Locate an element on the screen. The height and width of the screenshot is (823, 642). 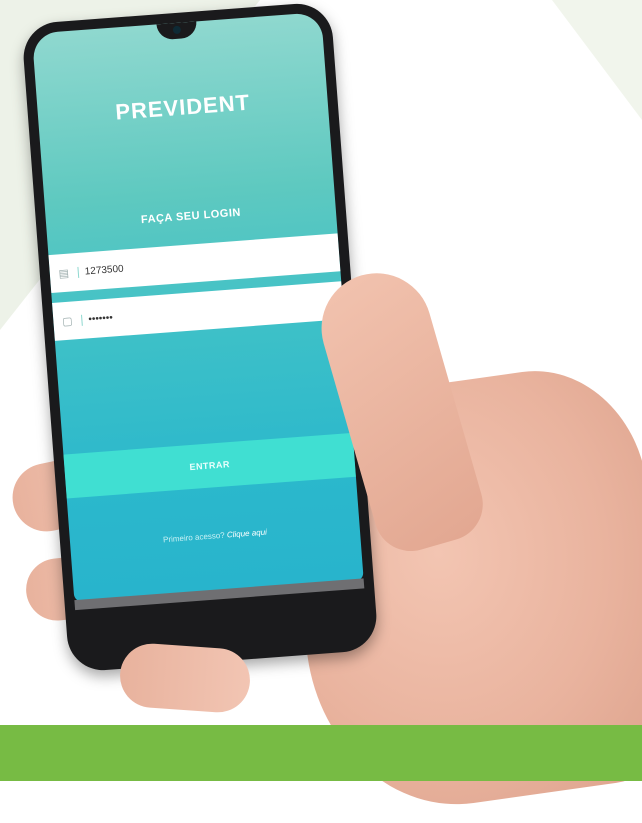
background-decoration-right is located at coordinates (597, 60).